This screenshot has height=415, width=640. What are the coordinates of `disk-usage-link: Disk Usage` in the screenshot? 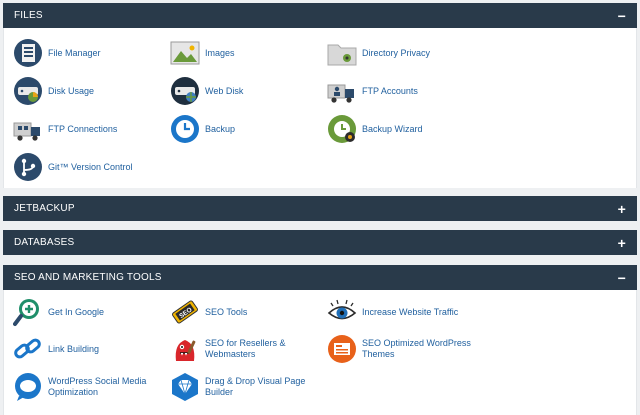 It's located at (53, 91).